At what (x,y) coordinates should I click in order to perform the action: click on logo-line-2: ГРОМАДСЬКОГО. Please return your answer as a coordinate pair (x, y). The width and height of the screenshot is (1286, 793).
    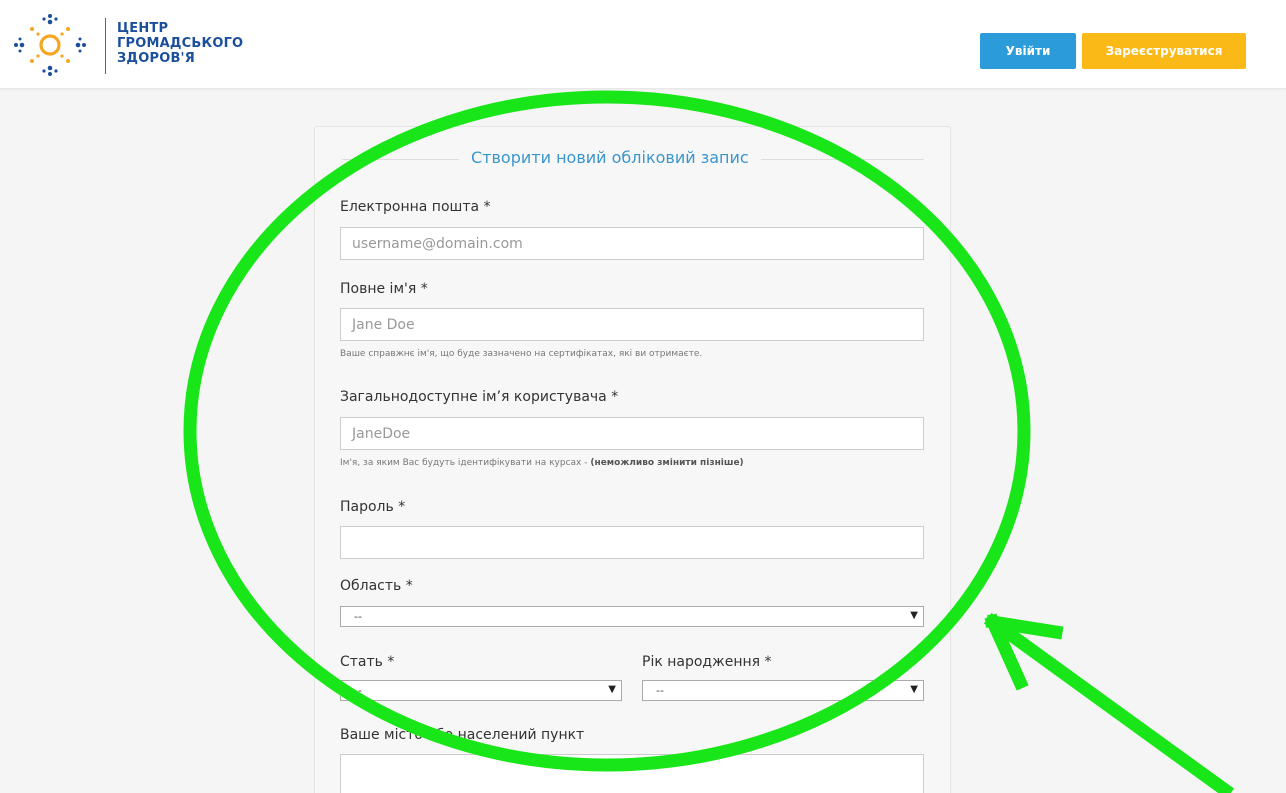
    Looking at the image, I should click on (180, 43).